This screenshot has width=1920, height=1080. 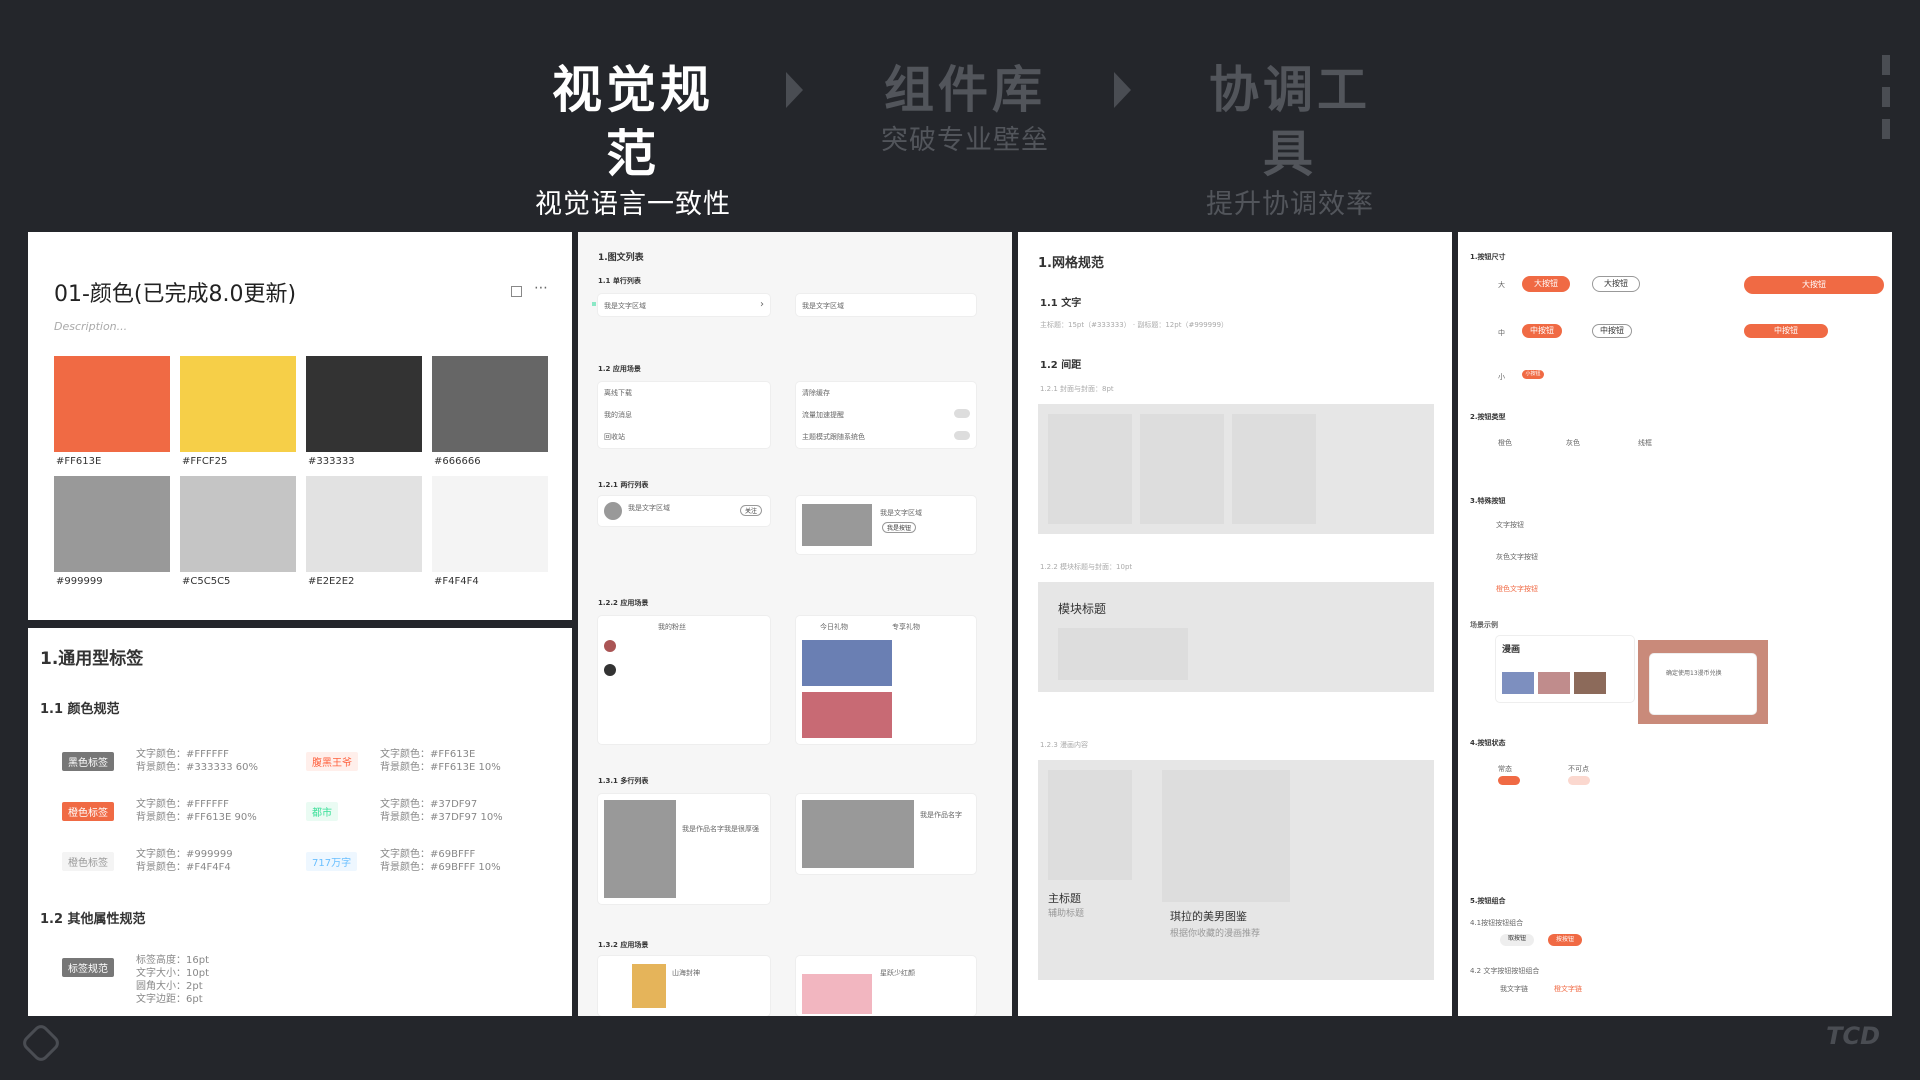 What do you see at coordinates (1514, 989) in the screenshot?
I see `text-link: 我文字链` at bounding box center [1514, 989].